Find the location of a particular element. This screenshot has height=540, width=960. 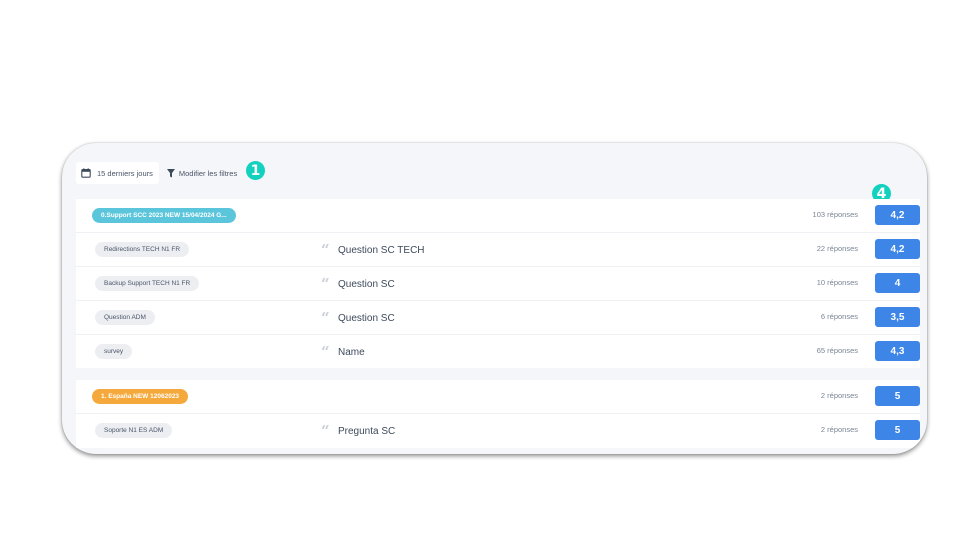

modify-filters-button: Modifier les filtres is located at coordinates (202, 173).